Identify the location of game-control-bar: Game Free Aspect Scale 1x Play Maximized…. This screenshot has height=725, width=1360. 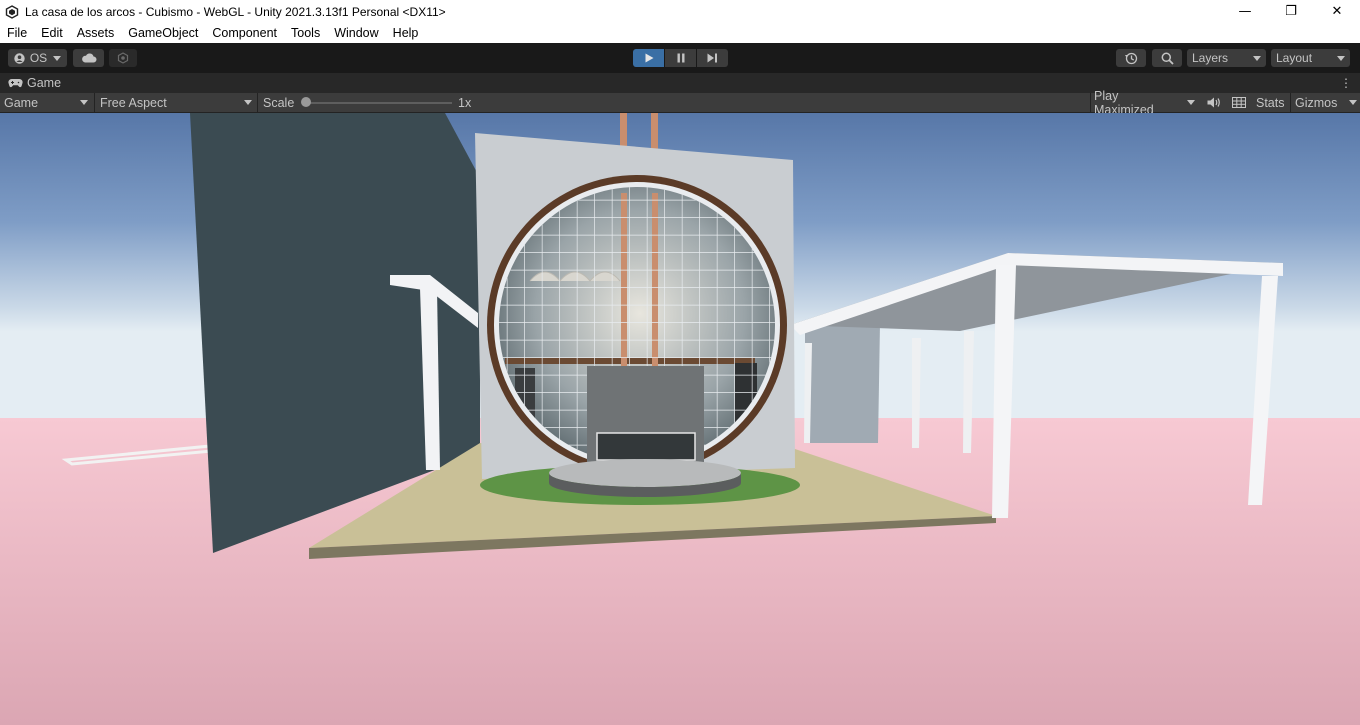
(680, 103).